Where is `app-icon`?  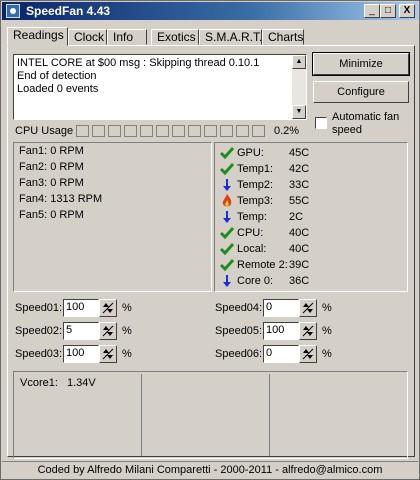
app-icon is located at coordinates (13, 11).